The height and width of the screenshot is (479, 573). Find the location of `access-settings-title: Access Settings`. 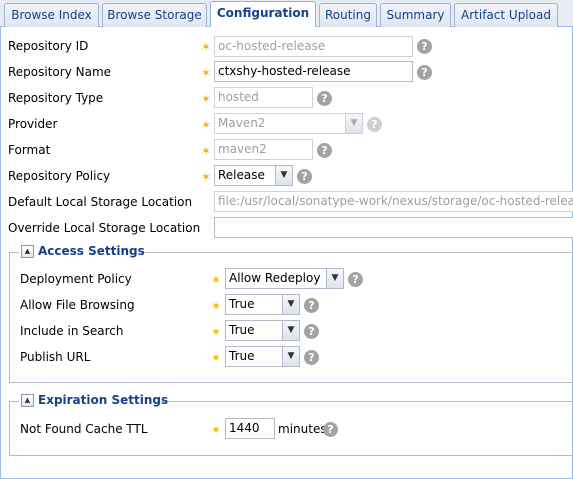

access-settings-title: Access Settings is located at coordinates (91, 251).